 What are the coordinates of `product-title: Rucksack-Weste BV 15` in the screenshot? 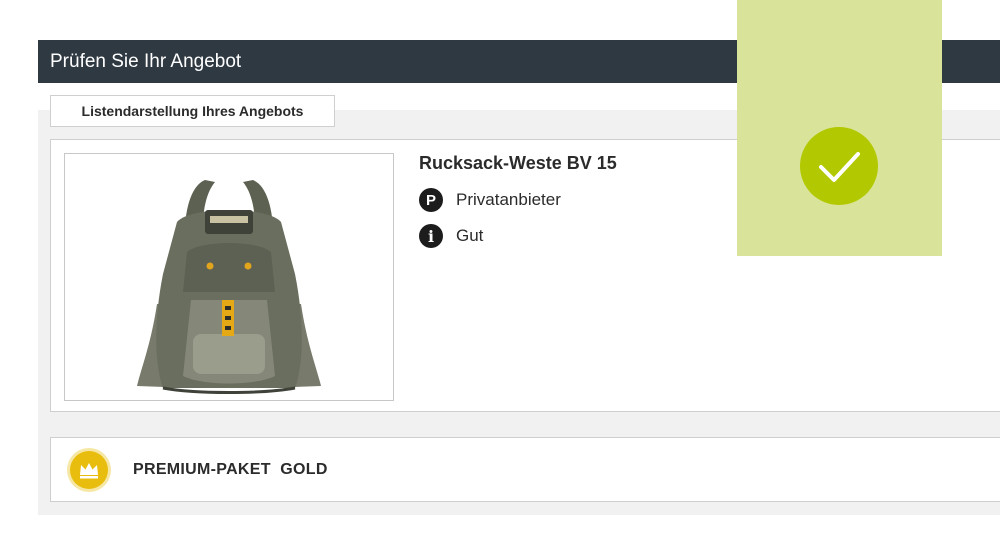 It's located at (518, 163).